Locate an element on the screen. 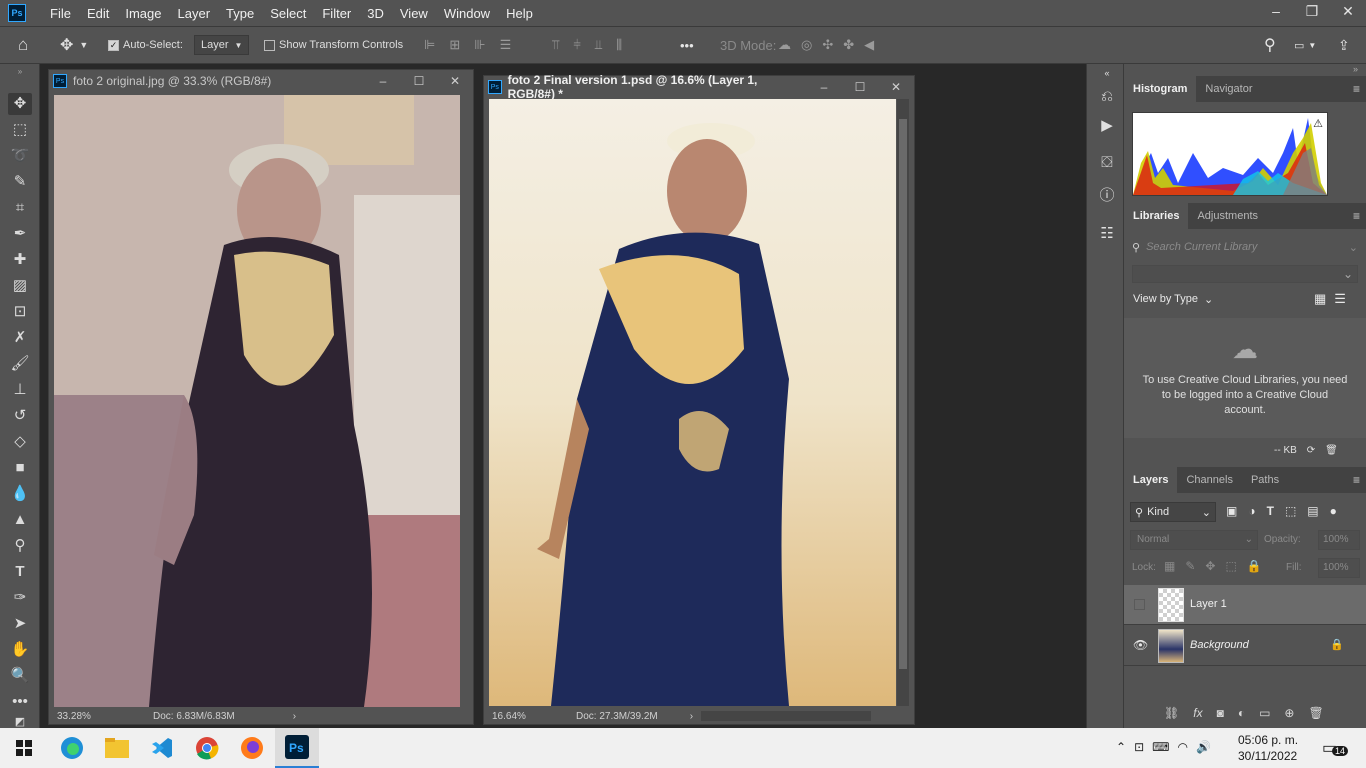 The image size is (1366, 768). volume-icon: 🔊 is located at coordinates (1203, 747).